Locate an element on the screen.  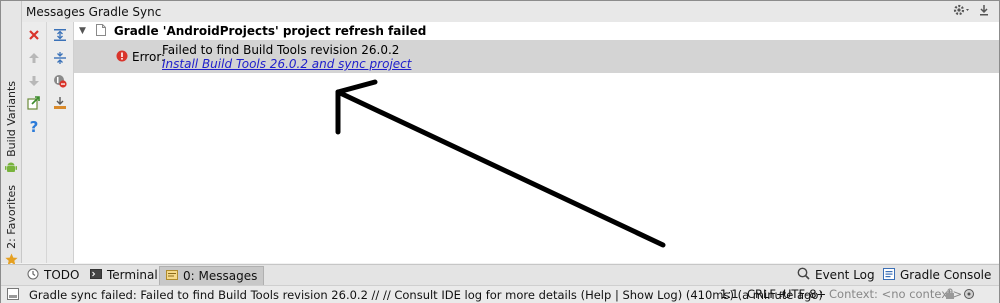
hide-panel-icon is located at coordinates (984, 11).